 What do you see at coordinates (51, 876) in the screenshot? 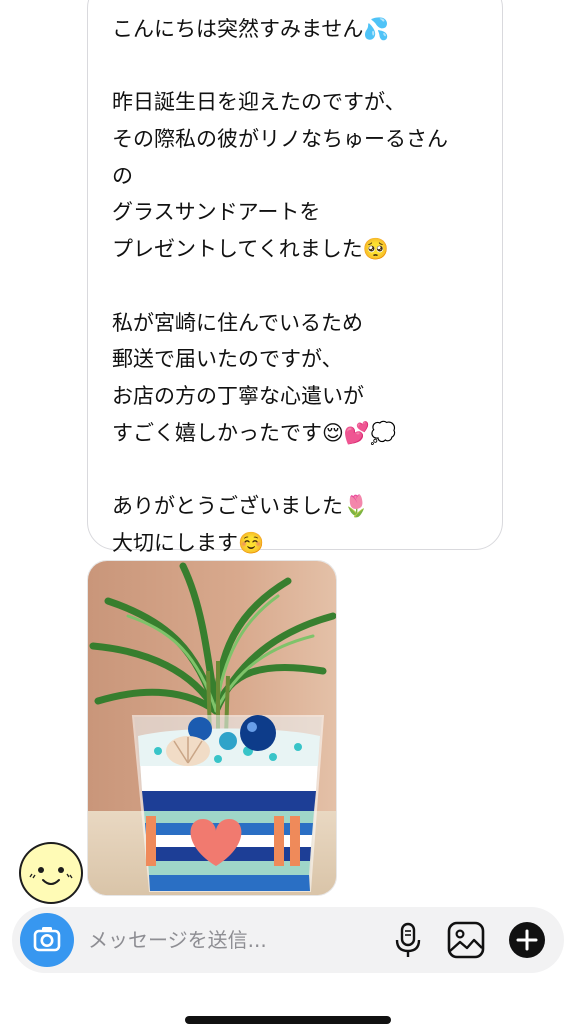
I see `smiley-face-icon` at bounding box center [51, 876].